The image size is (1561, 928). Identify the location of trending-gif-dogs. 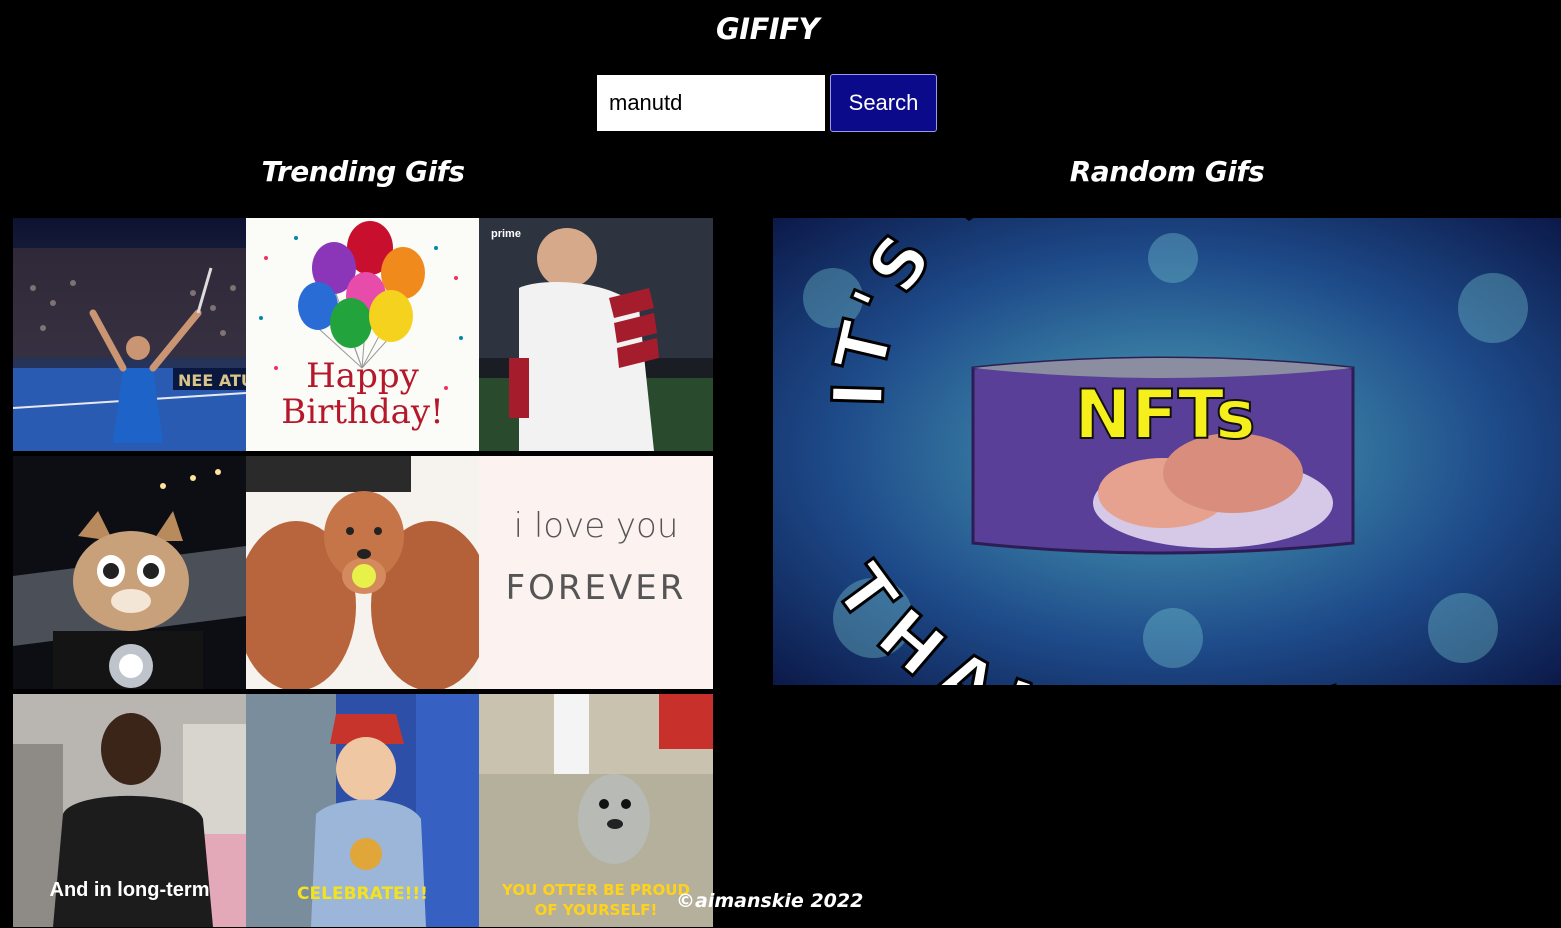
(362, 572).